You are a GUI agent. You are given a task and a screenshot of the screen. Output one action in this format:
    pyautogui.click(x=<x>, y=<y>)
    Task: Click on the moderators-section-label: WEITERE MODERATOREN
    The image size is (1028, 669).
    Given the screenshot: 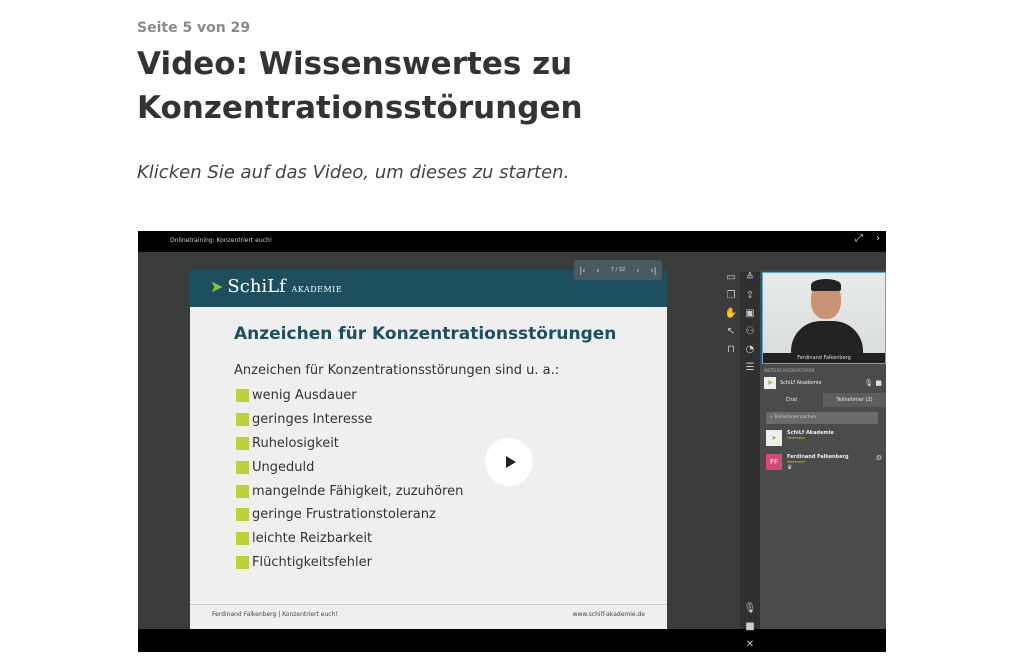 What is the action you would take?
    pyautogui.click(x=789, y=370)
    